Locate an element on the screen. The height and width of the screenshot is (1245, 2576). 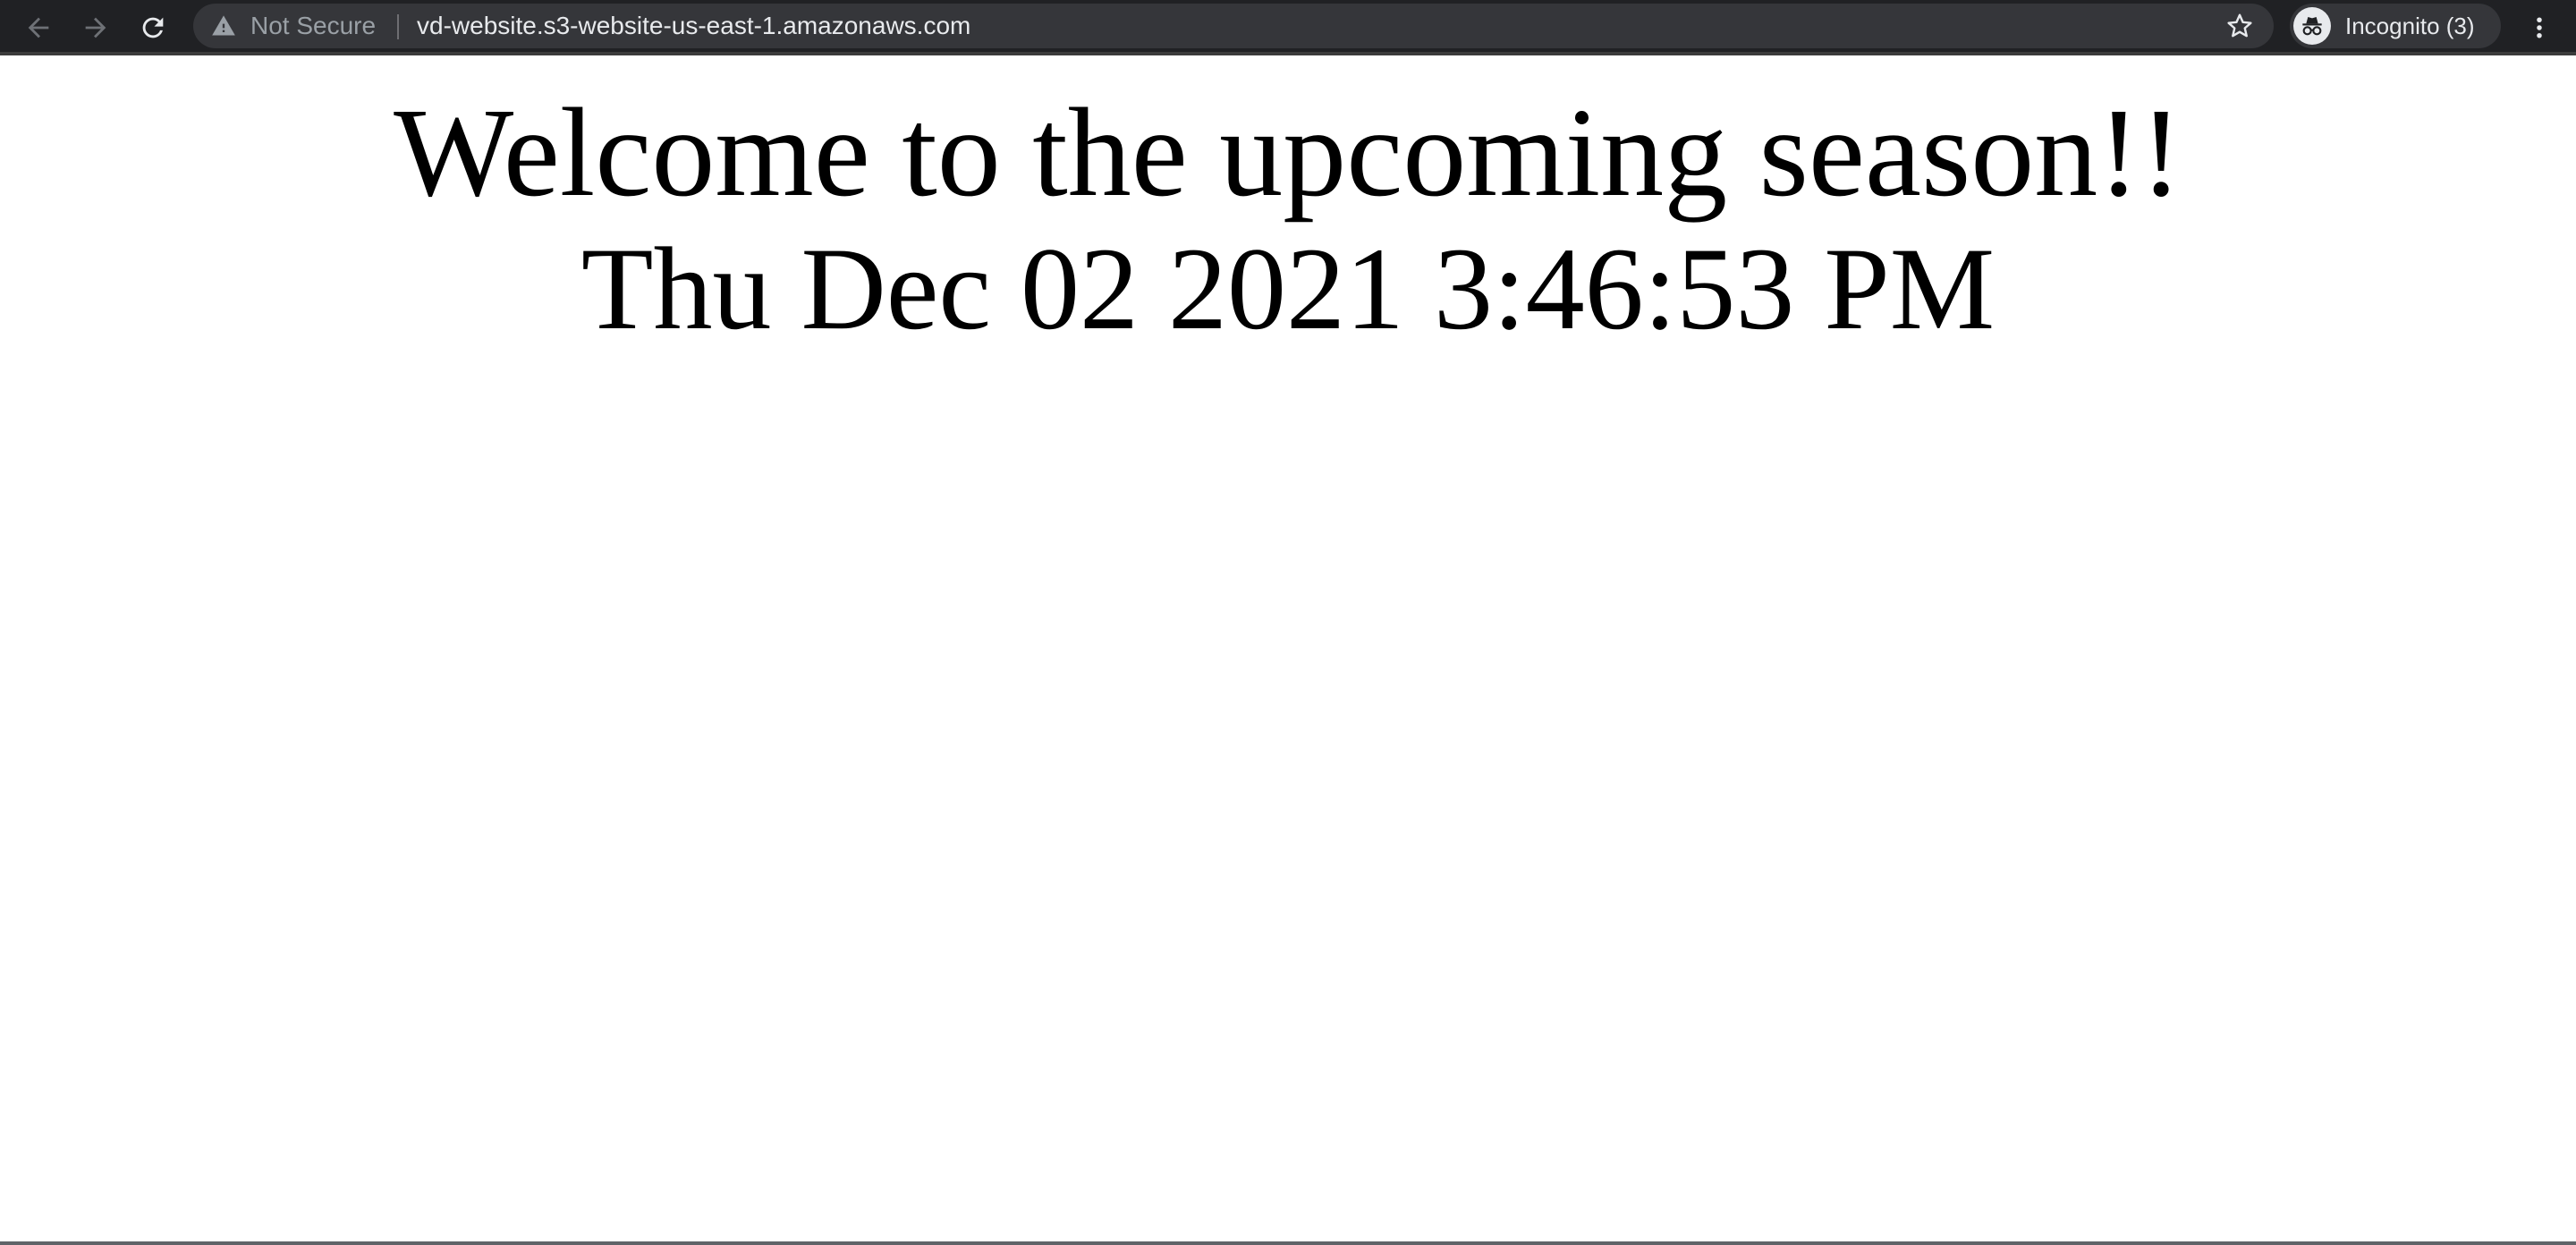
back-arrow-icon is located at coordinates (38, 27).